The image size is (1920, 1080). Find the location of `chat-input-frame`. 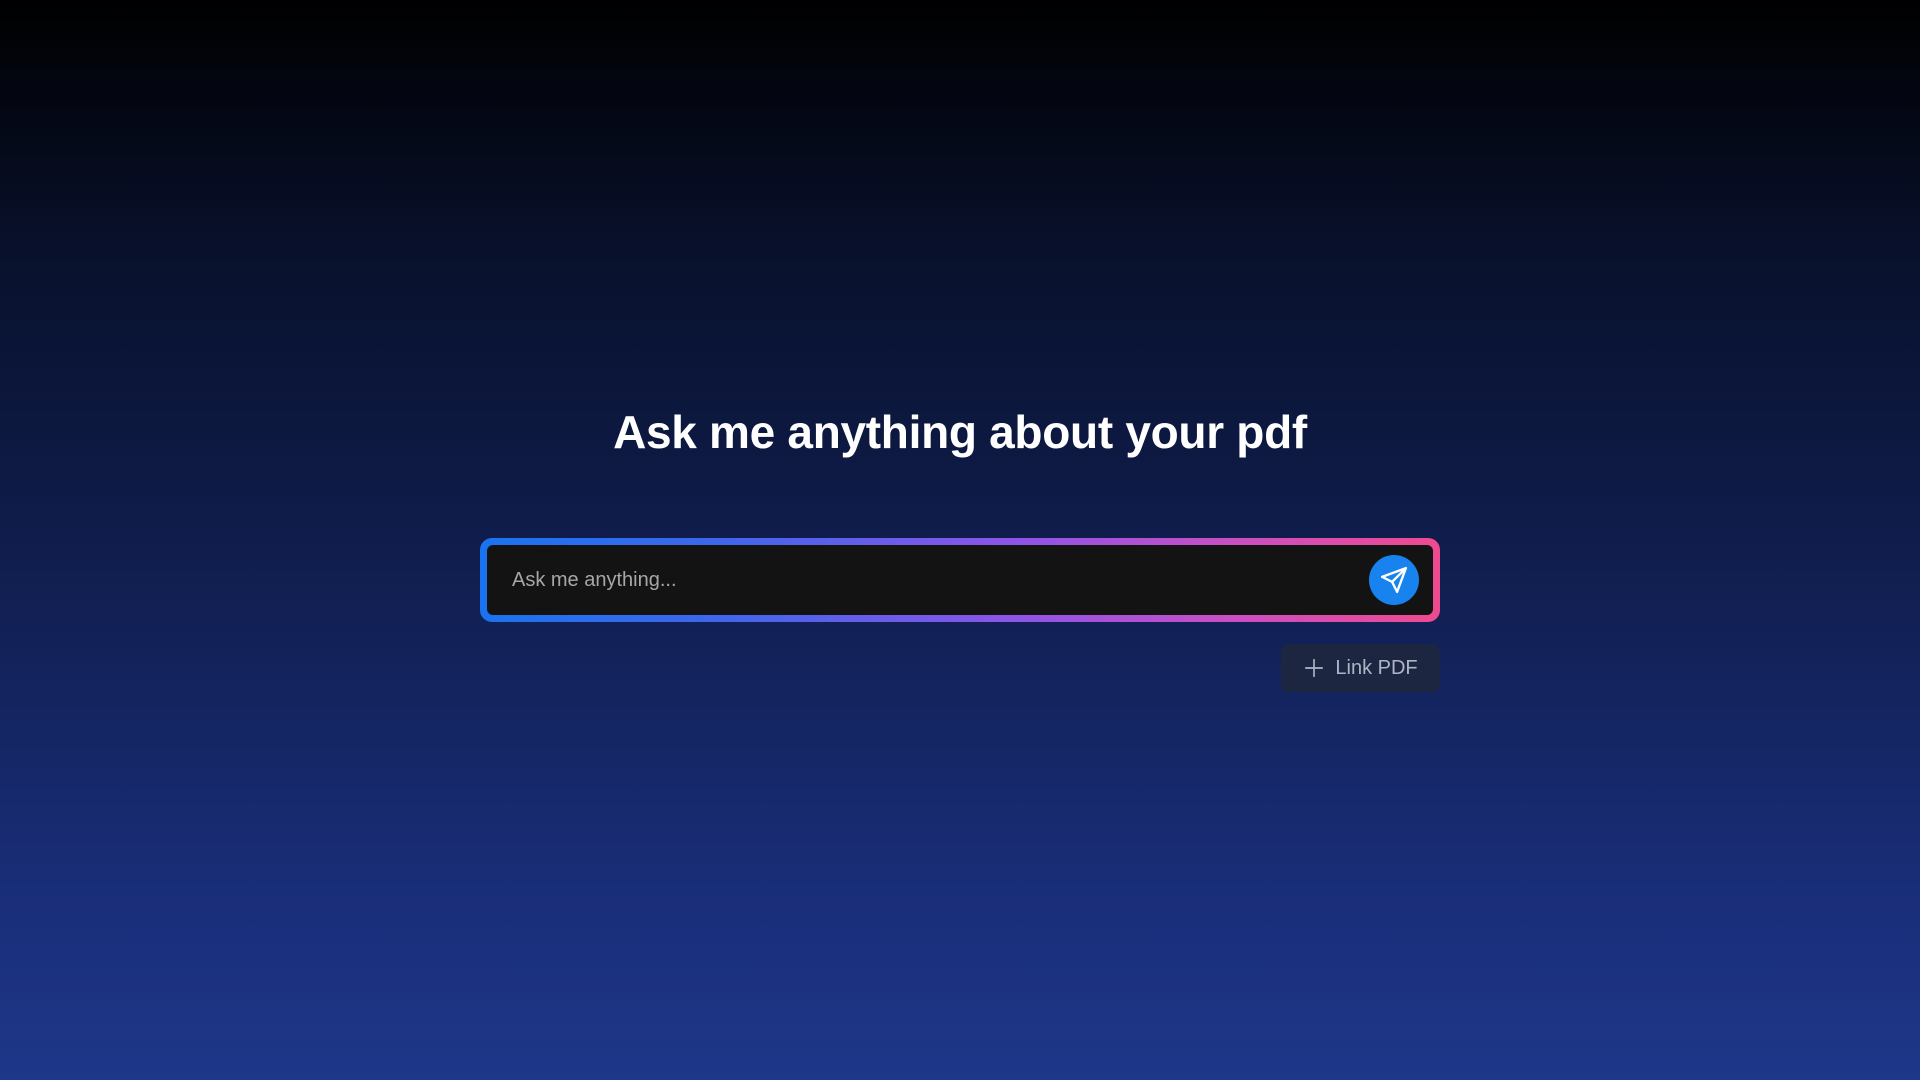

chat-input-frame is located at coordinates (960, 580).